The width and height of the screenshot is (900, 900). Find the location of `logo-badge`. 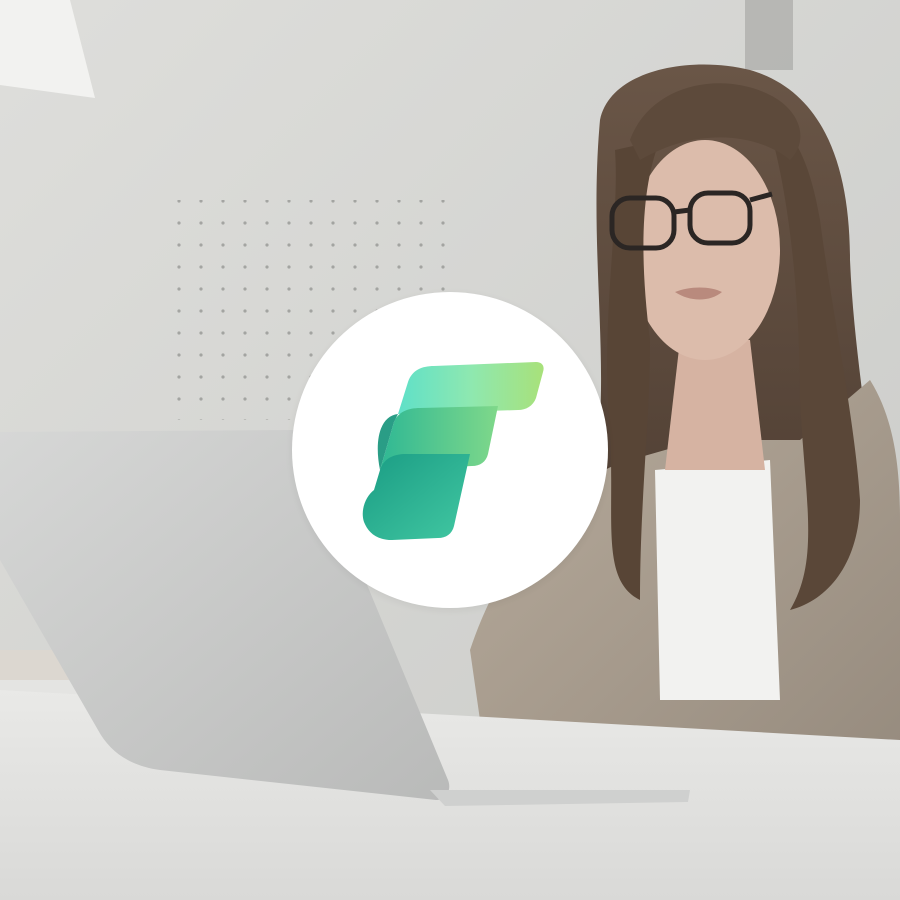

logo-badge is located at coordinates (450, 450).